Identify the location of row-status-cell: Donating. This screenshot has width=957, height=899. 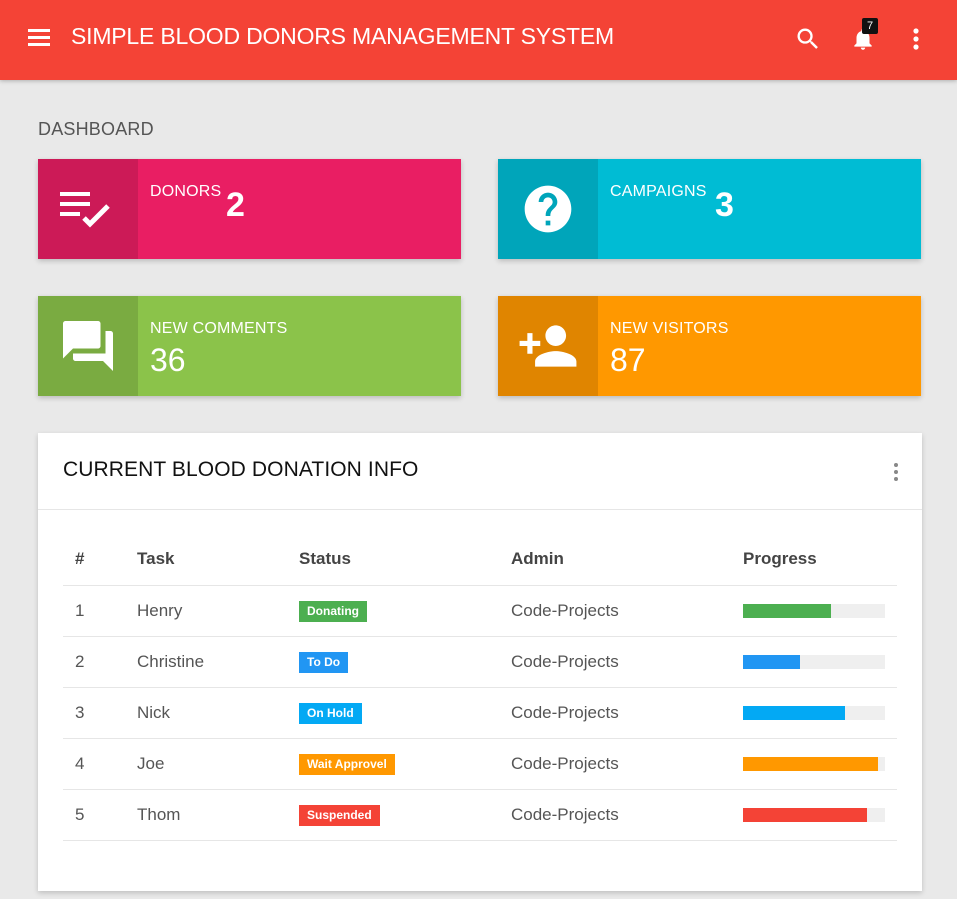
(393, 611).